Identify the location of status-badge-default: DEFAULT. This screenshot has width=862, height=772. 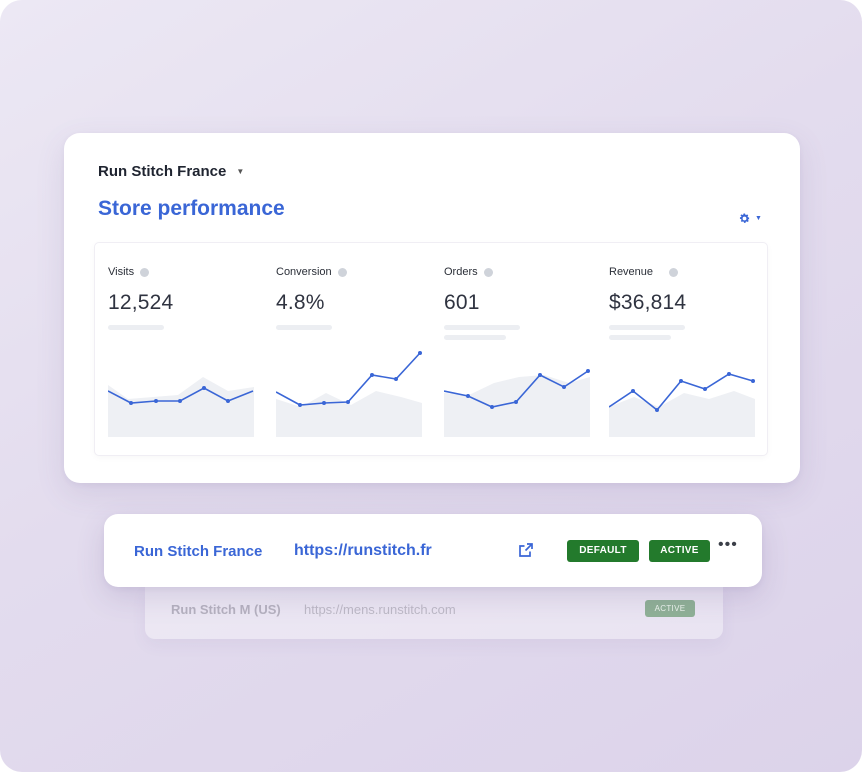
(603, 551).